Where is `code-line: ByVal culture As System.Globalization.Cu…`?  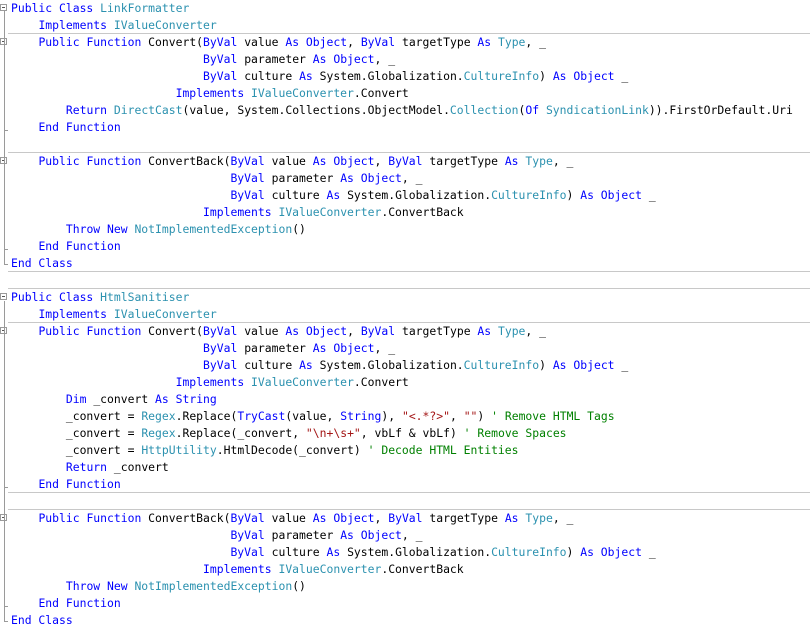 code-line: ByVal culture As System.Globalization.Cu… is located at coordinates (405, 195).